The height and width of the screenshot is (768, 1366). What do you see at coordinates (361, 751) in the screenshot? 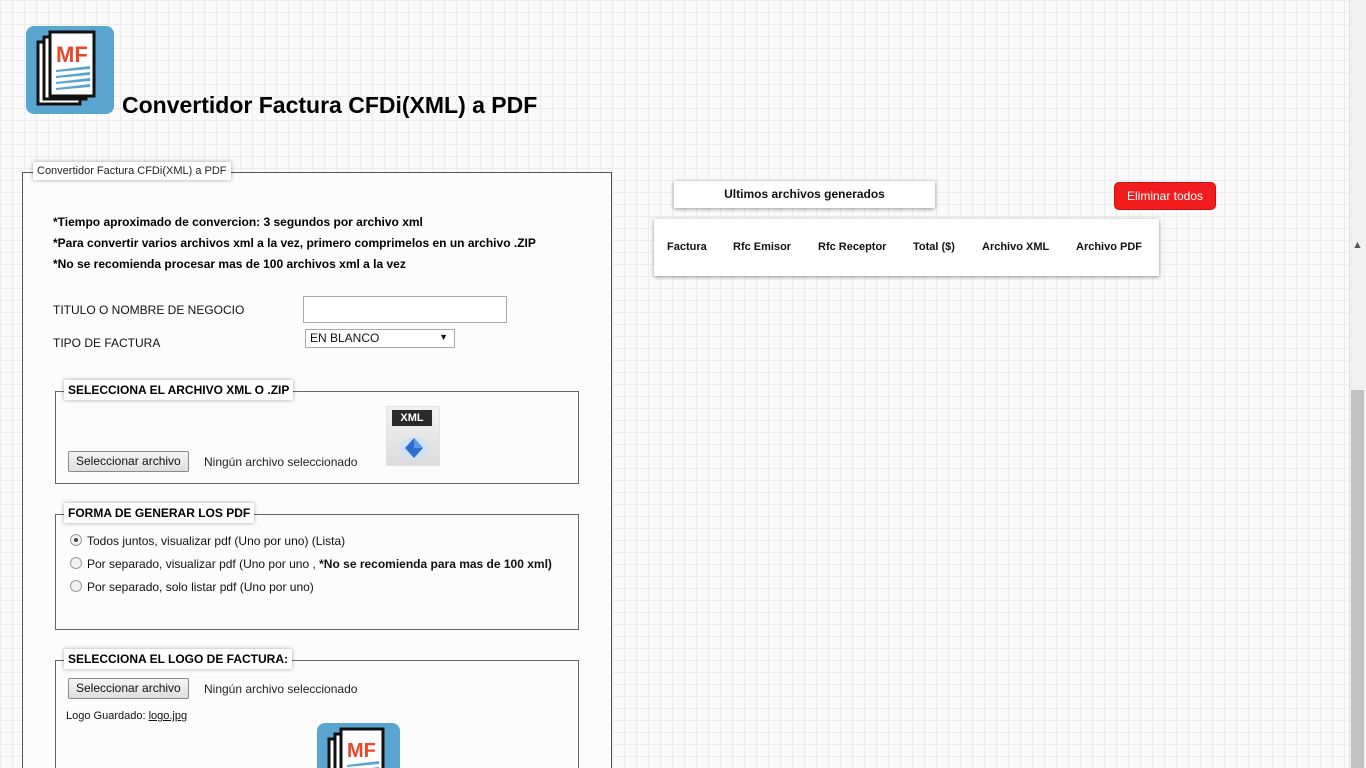
I see `logo-preview-text: MF` at bounding box center [361, 751].